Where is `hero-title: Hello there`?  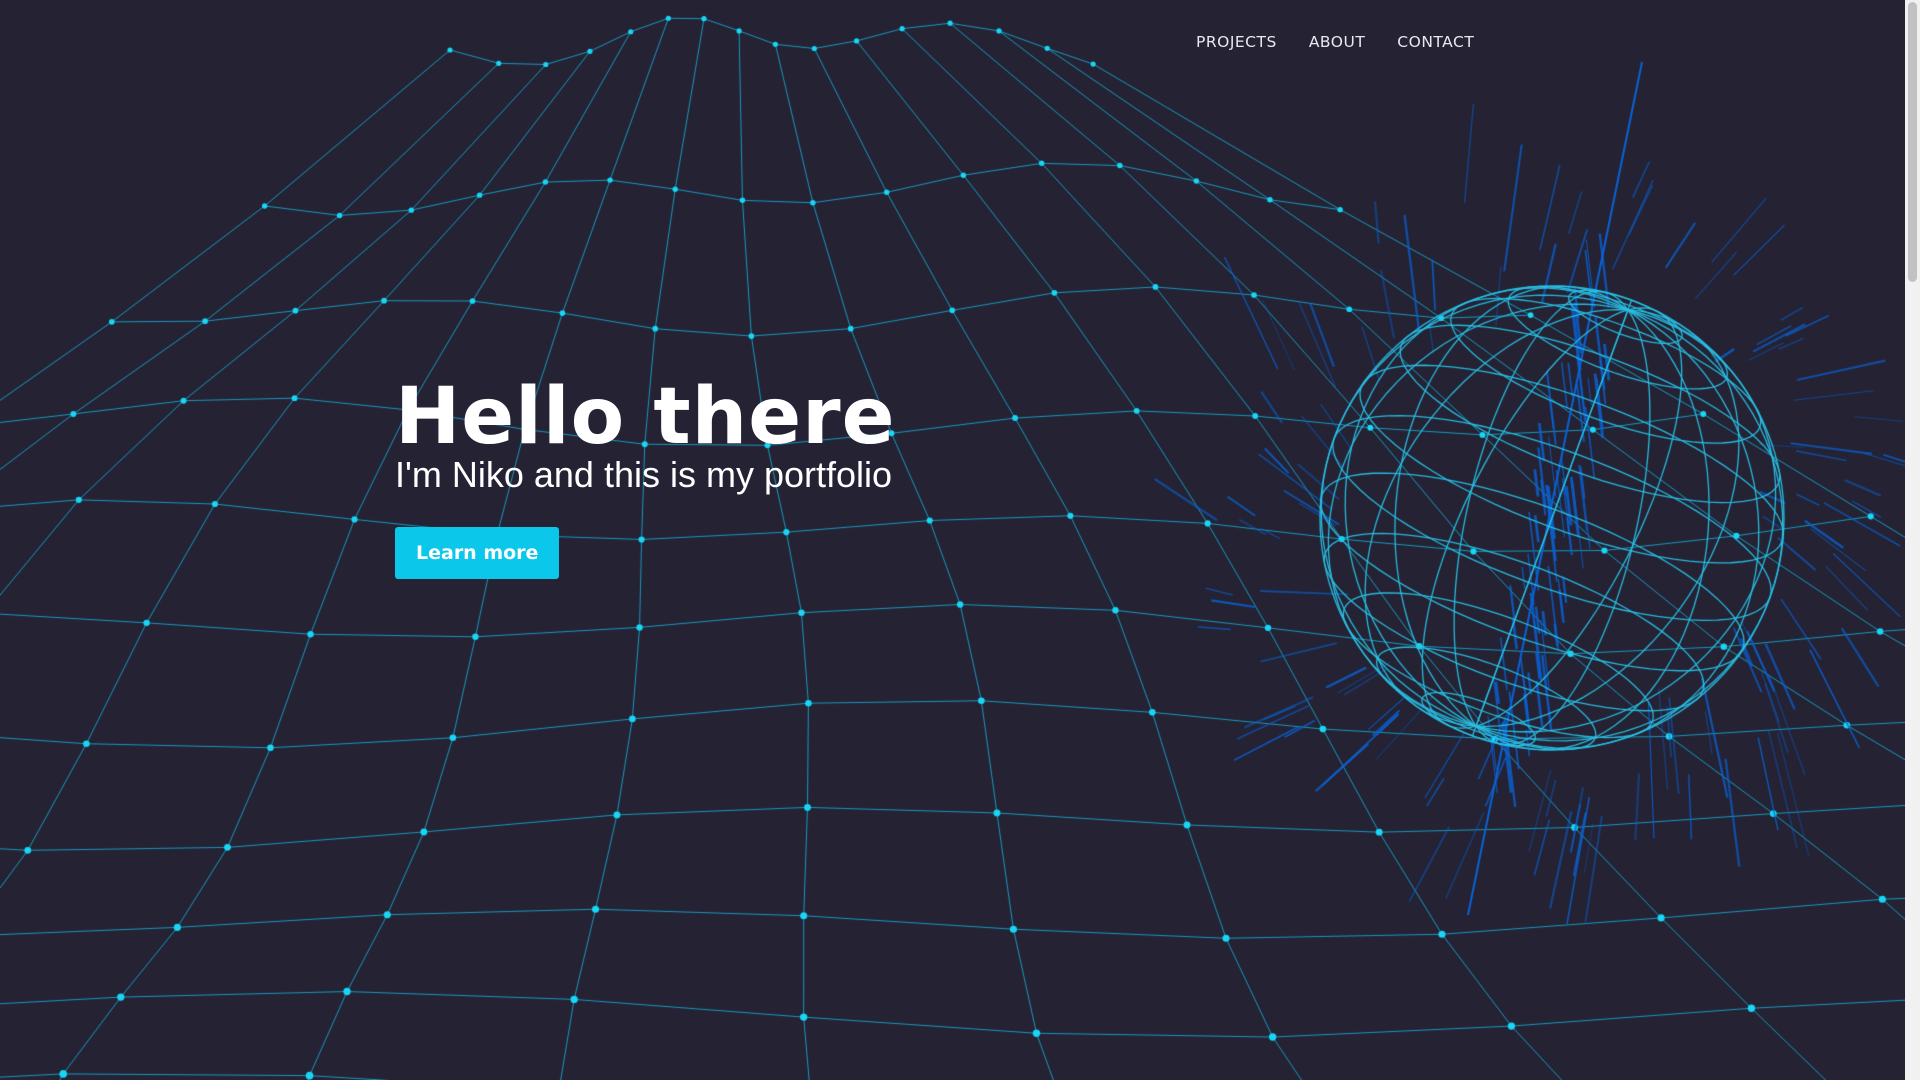 hero-title: Hello there is located at coordinates (645, 417).